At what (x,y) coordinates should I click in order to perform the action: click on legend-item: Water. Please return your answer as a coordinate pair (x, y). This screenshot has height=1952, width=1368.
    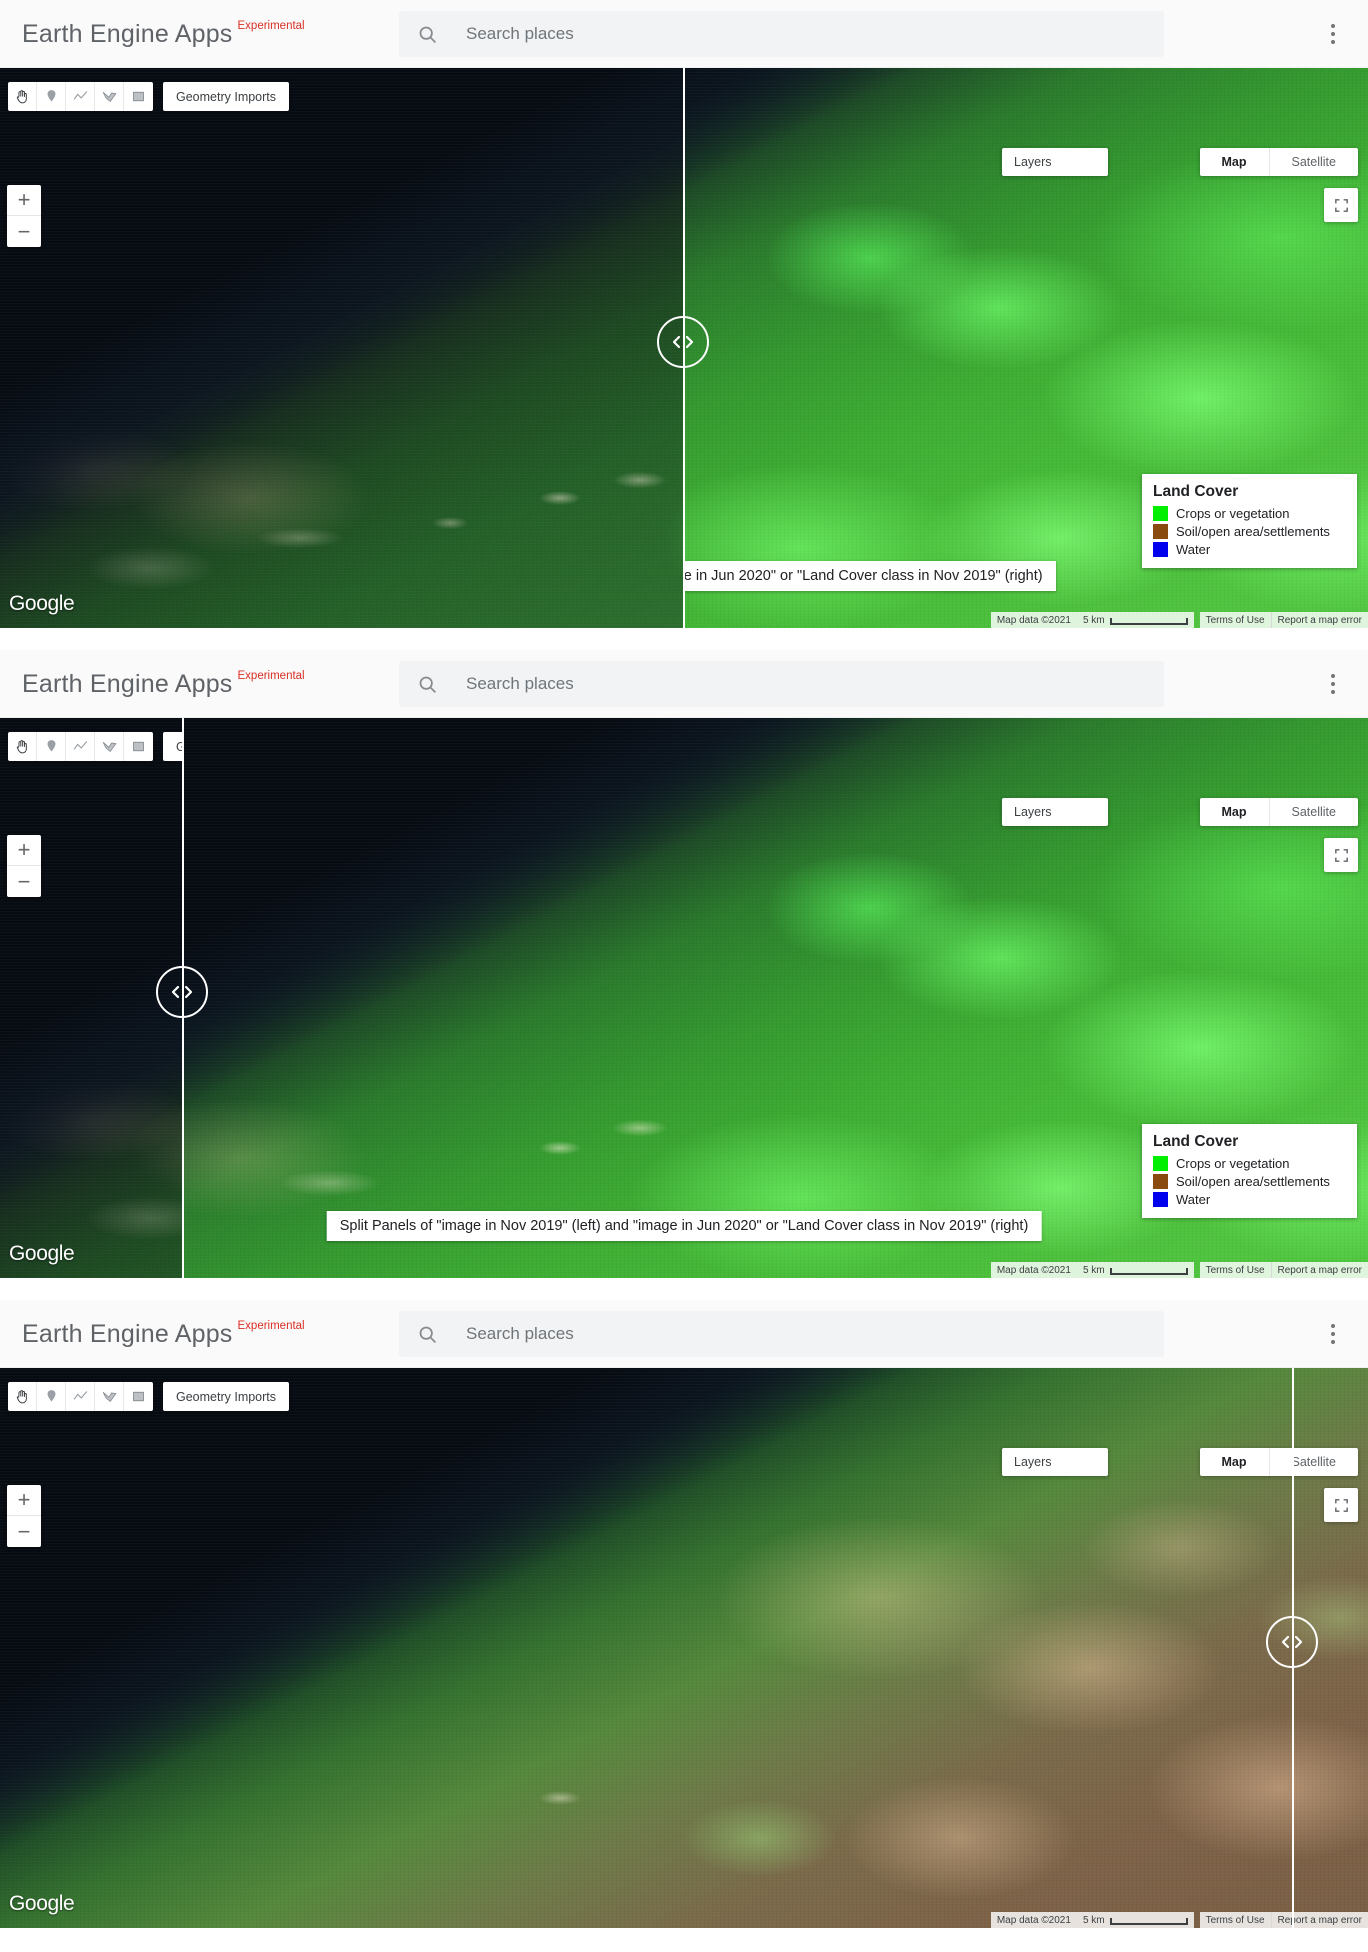
    Looking at the image, I should click on (1249, 1199).